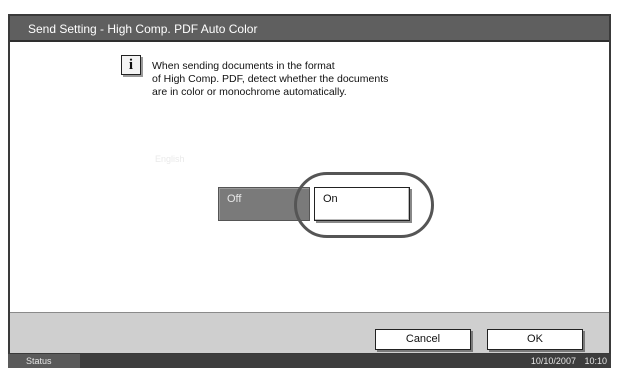 The image size is (619, 372). I want to click on info-icon: i, so click(131, 65).